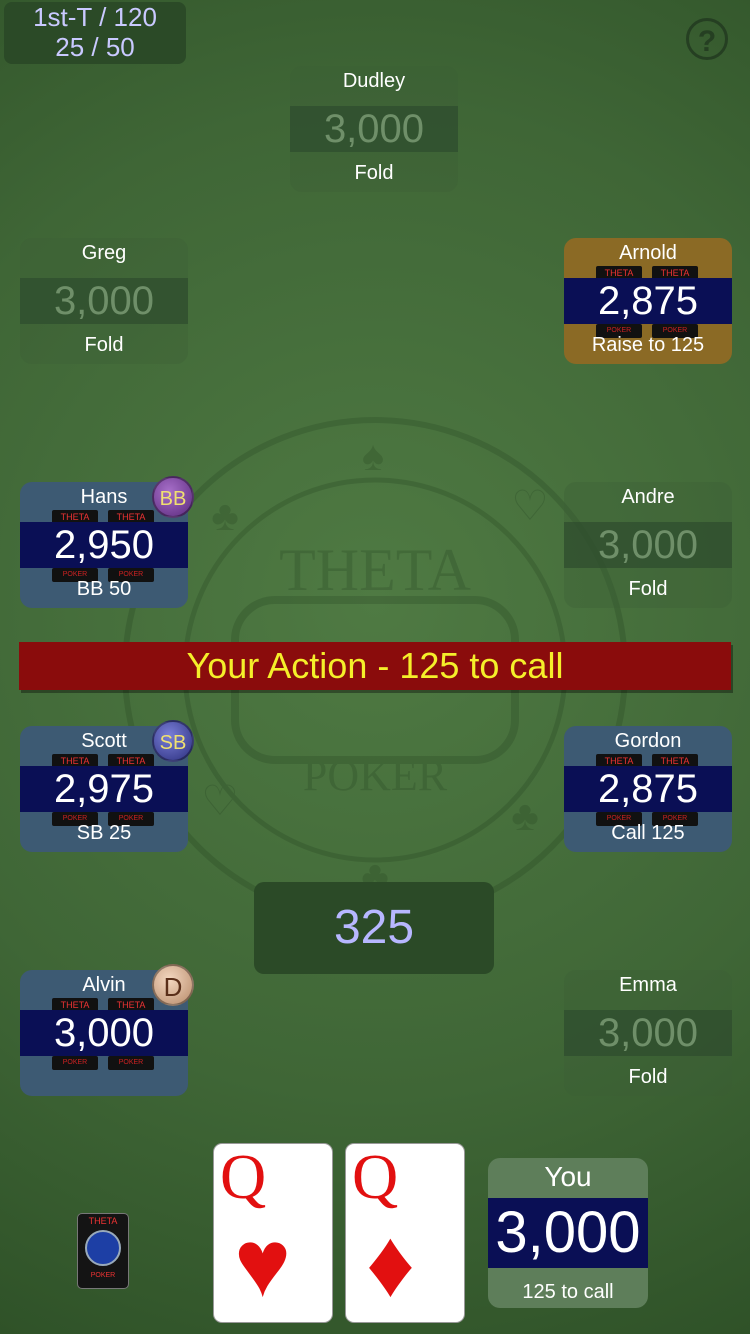 This screenshot has height=1334, width=750. What do you see at coordinates (103, 1221) in the screenshot?
I see `deck-top-text: THETA` at bounding box center [103, 1221].